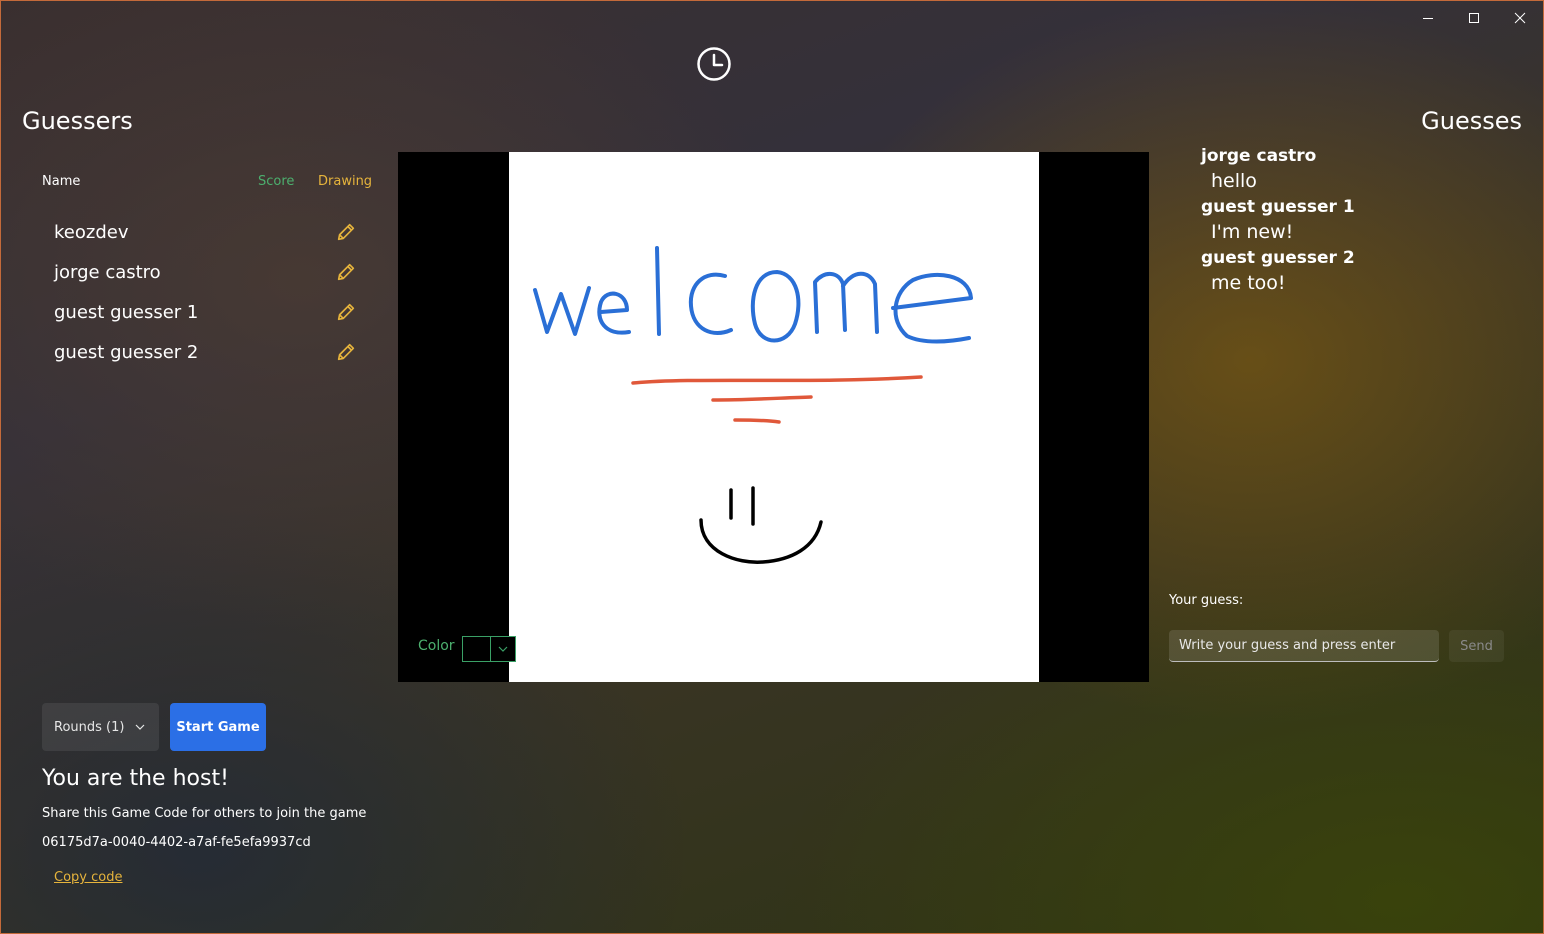 The image size is (1544, 934). I want to click on player-name: keozdev, so click(91, 232).